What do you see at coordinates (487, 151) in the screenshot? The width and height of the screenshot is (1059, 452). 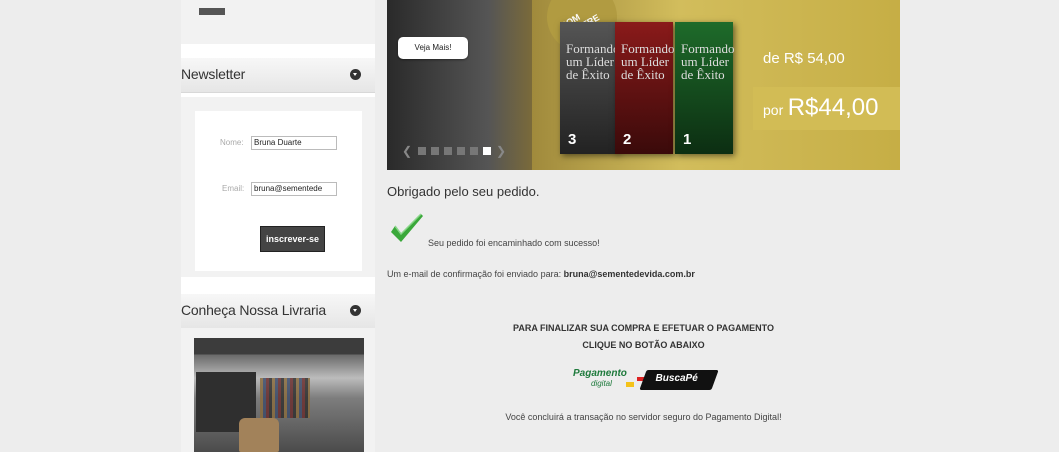 I see `slide-dot-active` at bounding box center [487, 151].